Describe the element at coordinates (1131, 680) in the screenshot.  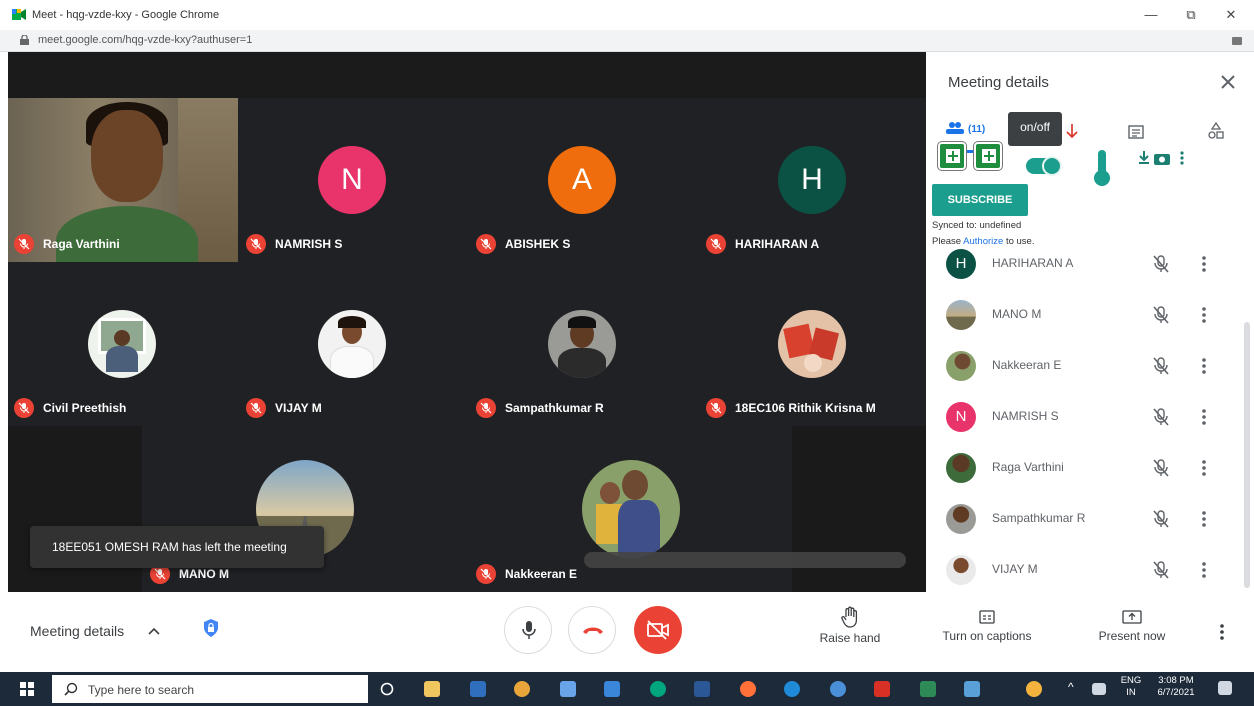
I see `lang-top: ENG` at that location.